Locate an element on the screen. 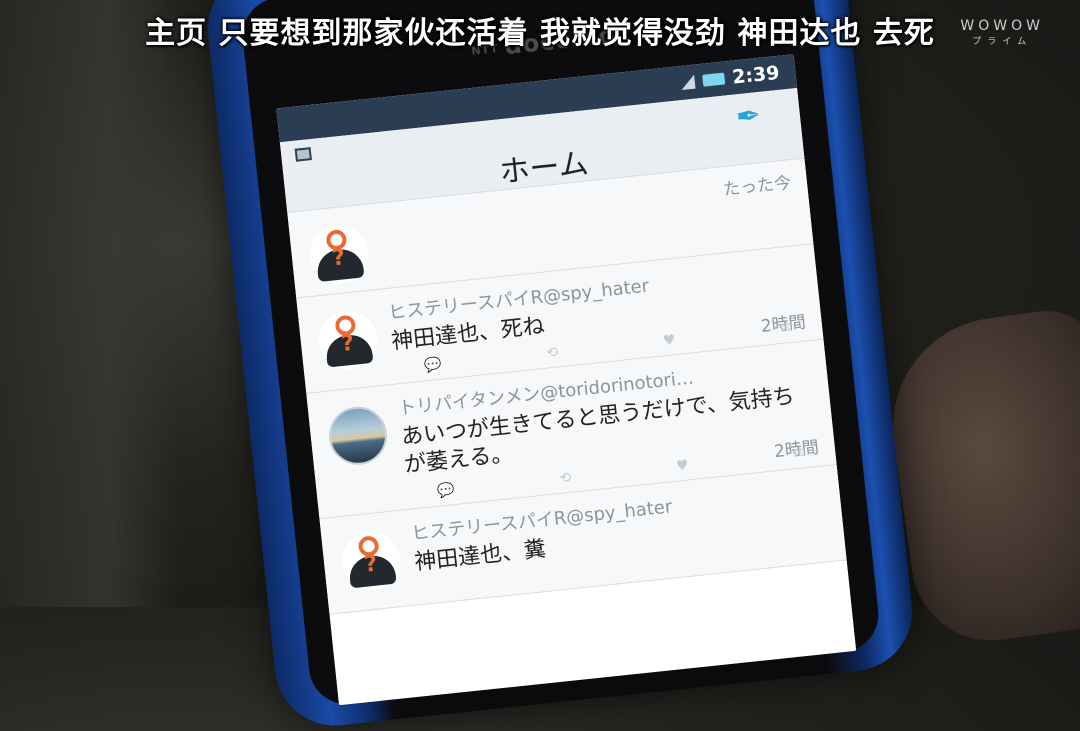 The width and height of the screenshot is (1080, 731). watermark-main: WOWOW is located at coordinates (1002, 26).